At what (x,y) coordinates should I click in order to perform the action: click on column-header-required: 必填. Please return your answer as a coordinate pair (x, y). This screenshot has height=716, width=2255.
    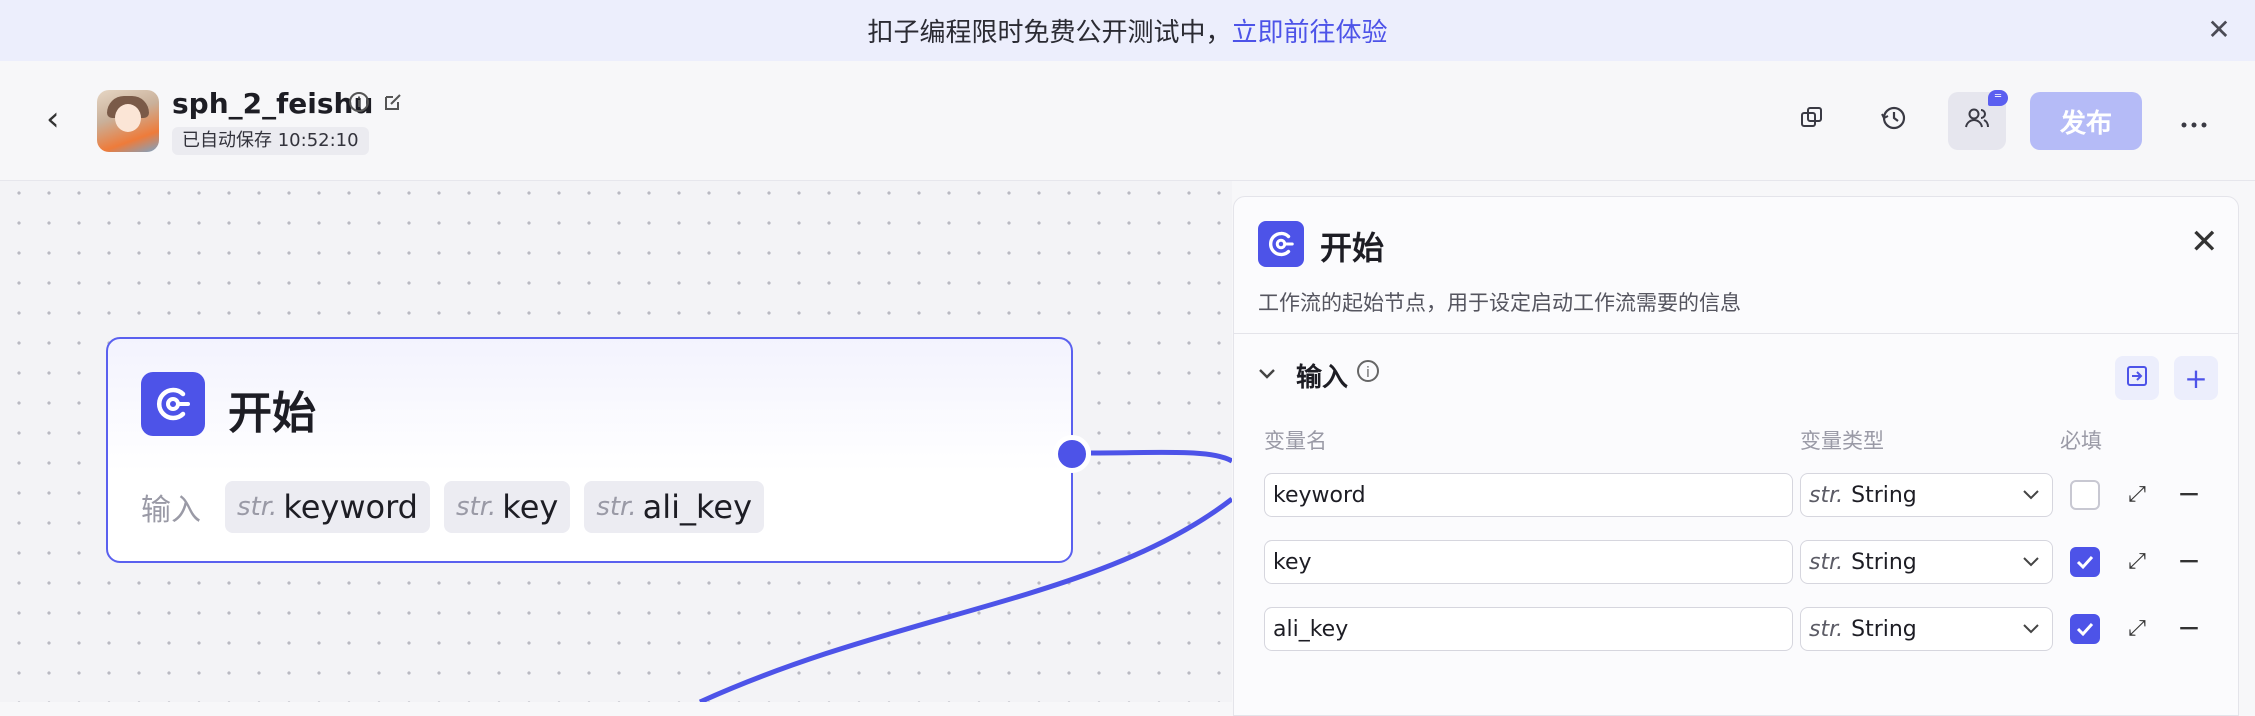
    Looking at the image, I should click on (2081, 441).